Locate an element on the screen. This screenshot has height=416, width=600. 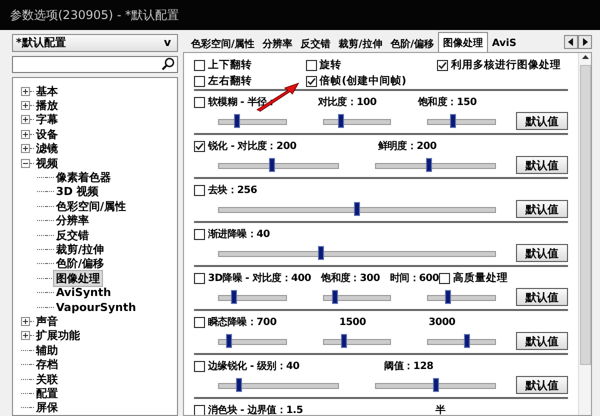
tab: 分辨率 is located at coordinates (277, 43).